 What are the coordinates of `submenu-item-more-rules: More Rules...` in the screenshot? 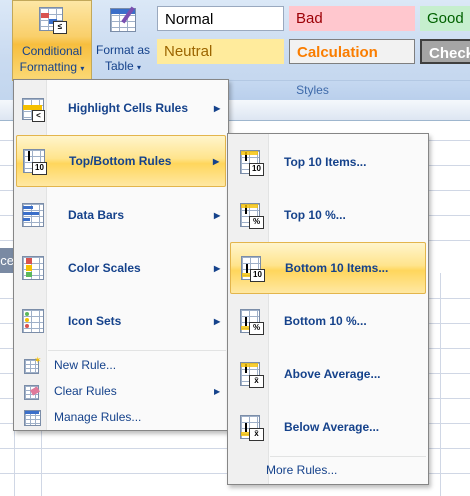 It's located at (328, 470).